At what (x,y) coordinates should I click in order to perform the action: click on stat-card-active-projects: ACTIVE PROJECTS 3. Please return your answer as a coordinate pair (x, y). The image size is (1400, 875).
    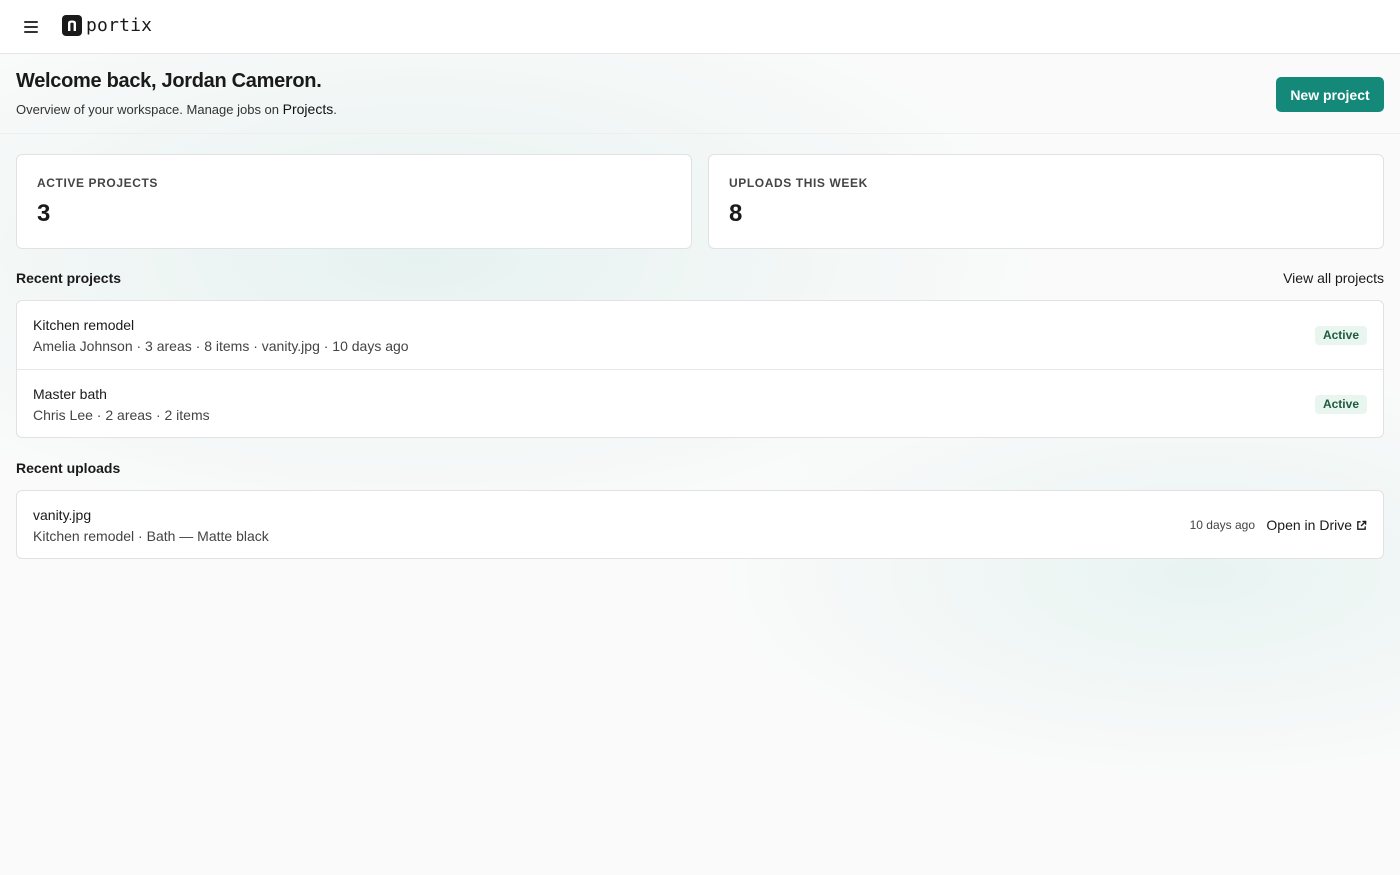
    Looking at the image, I should click on (354, 201).